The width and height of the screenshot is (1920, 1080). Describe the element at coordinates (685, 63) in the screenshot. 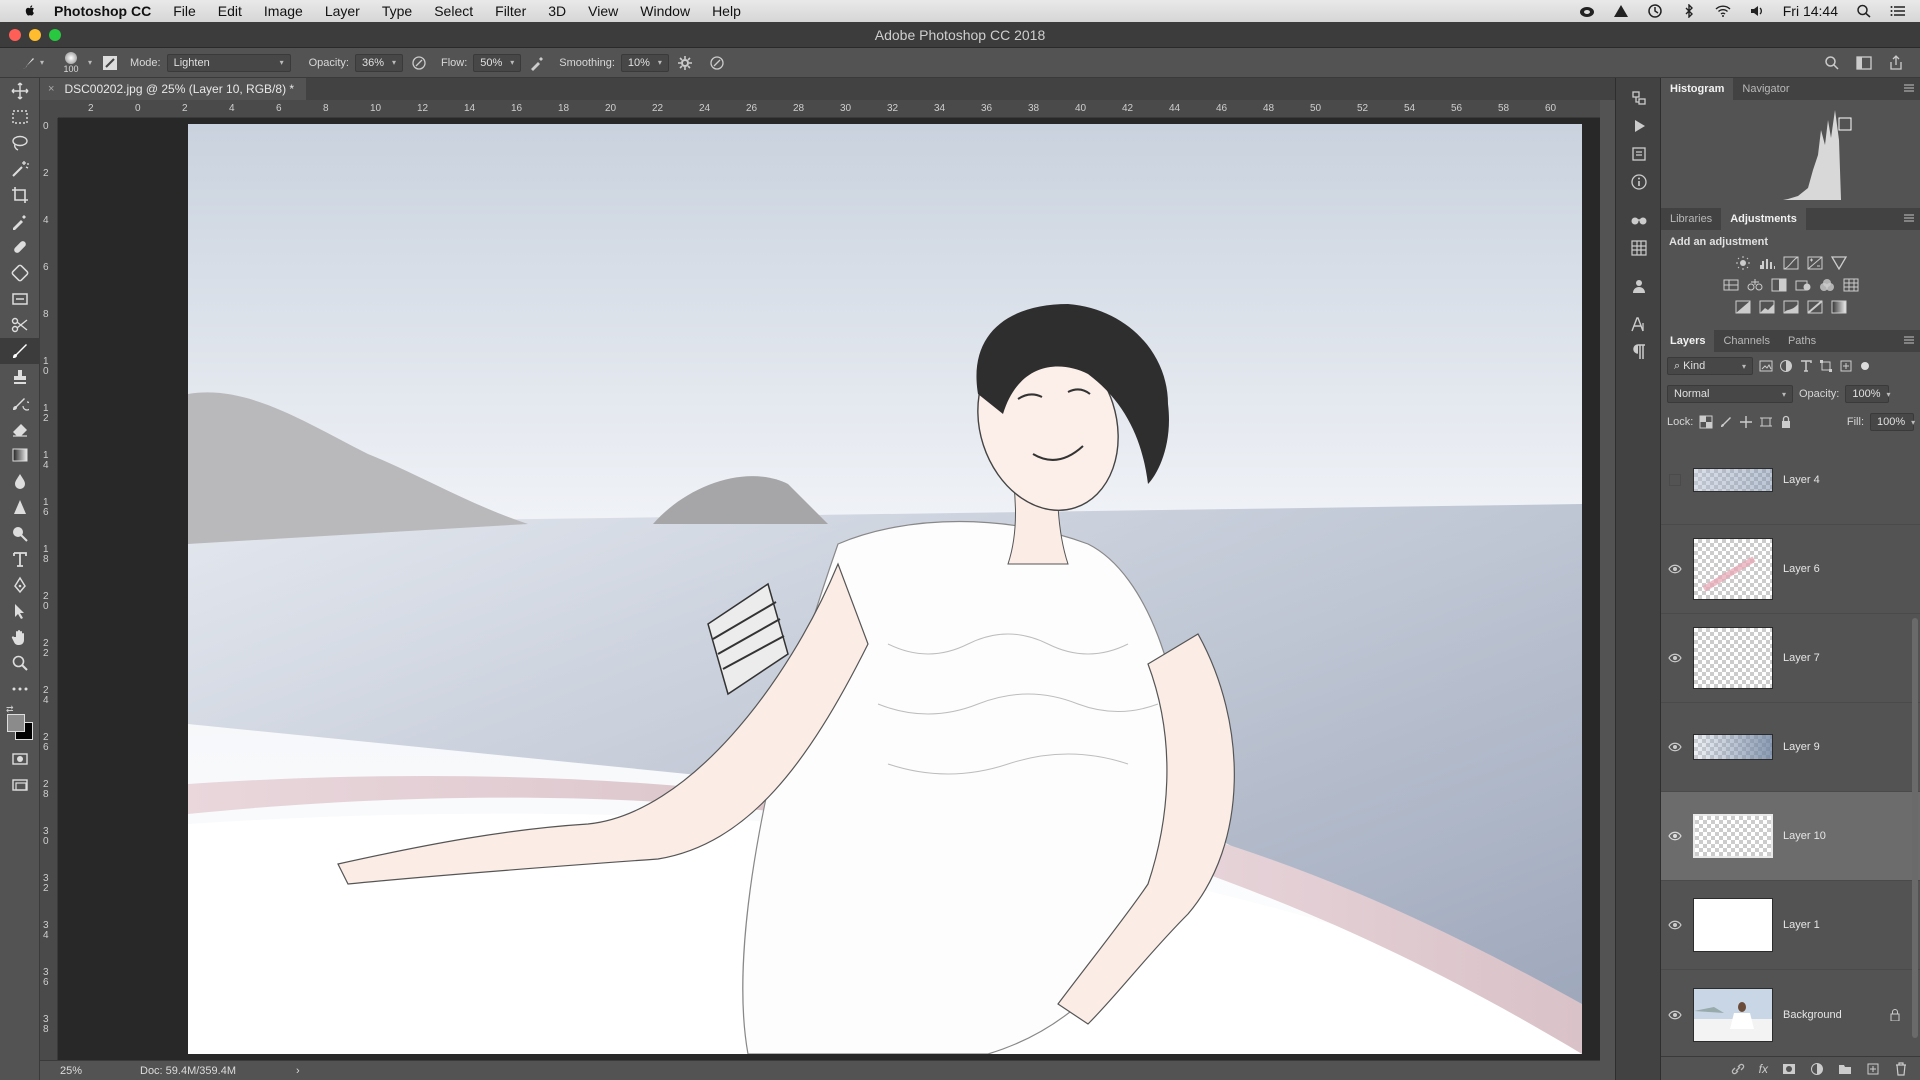

I see `gear-icon` at that location.